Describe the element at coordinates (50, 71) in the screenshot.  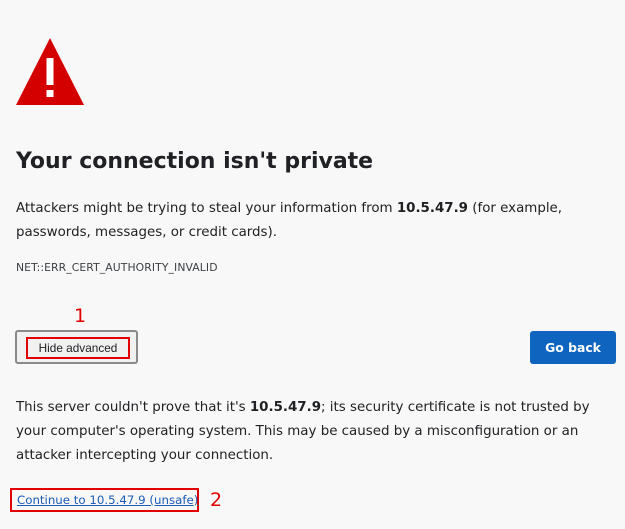
I see `warning-triangle-icon` at that location.